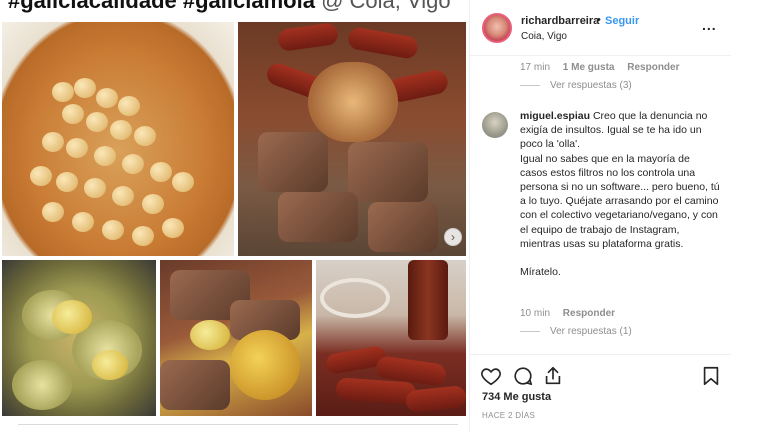 The image size is (768, 432). Describe the element at coordinates (535, 313) in the screenshot. I see `comment-time-2: 10 min` at that location.